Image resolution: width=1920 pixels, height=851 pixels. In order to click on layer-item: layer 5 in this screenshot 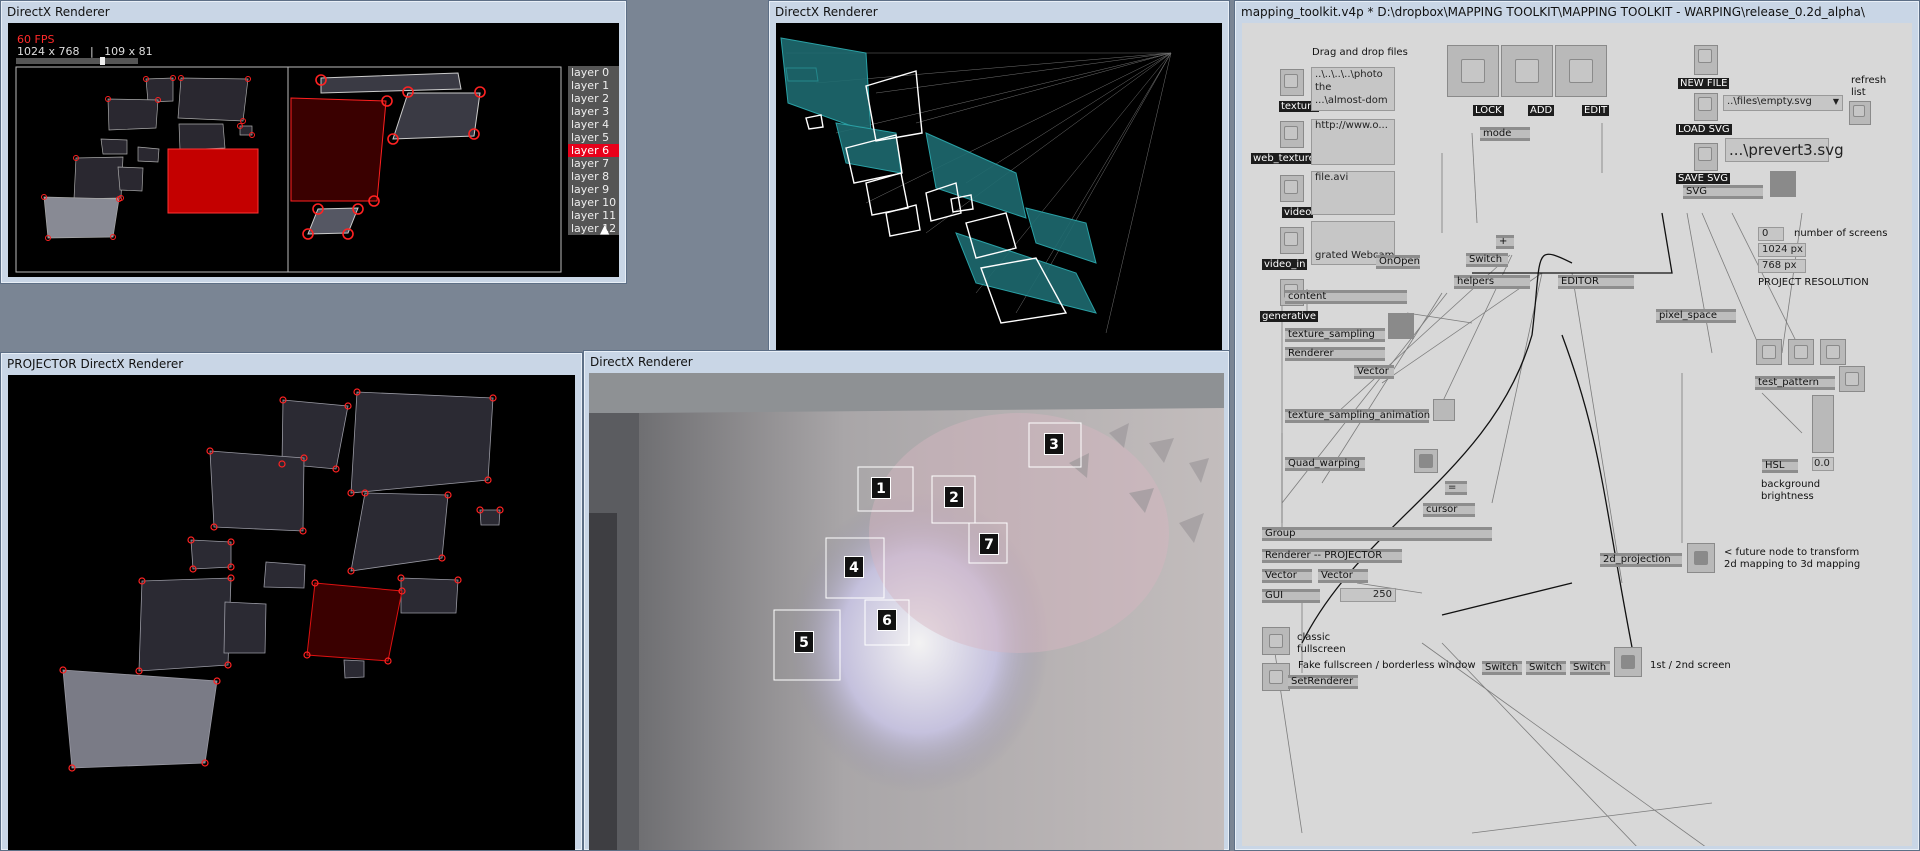, I will do `click(593, 137)`.